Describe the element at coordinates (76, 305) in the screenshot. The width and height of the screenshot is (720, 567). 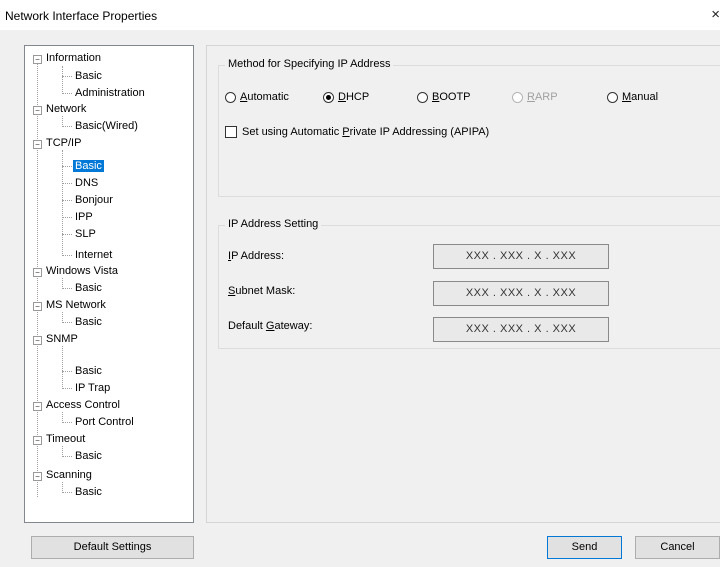
I see `tree-item-ms-network: MS Network` at that location.